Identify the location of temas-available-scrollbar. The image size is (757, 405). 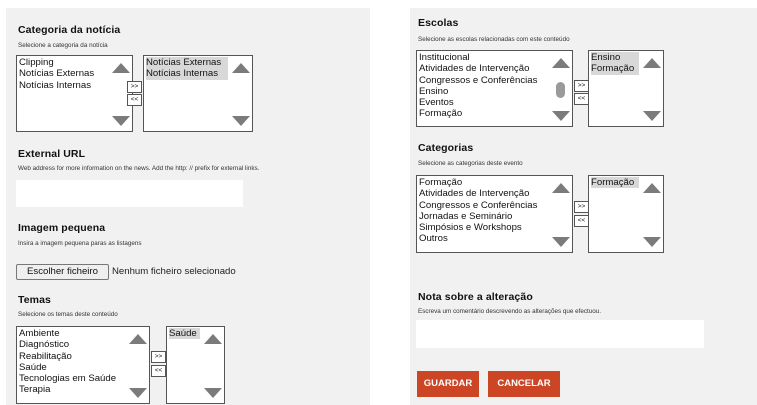
(138, 365).